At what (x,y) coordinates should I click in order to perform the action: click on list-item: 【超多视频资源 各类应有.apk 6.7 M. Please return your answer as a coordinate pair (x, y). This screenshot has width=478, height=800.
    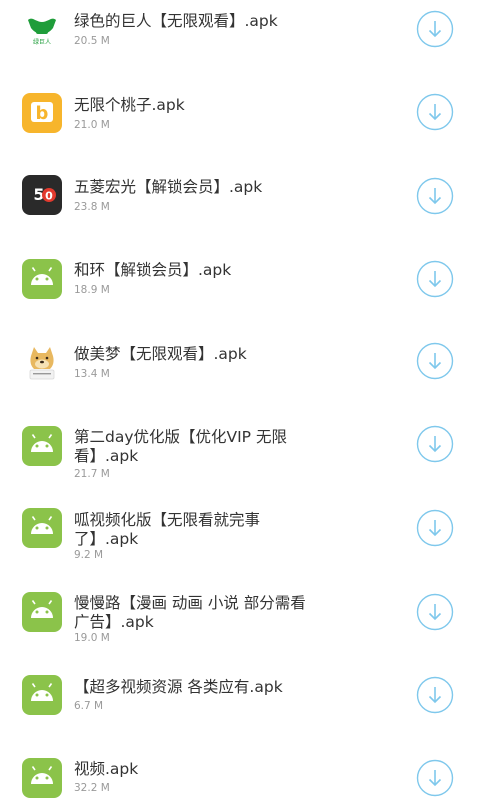
    Looking at the image, I should click on (239, 714).